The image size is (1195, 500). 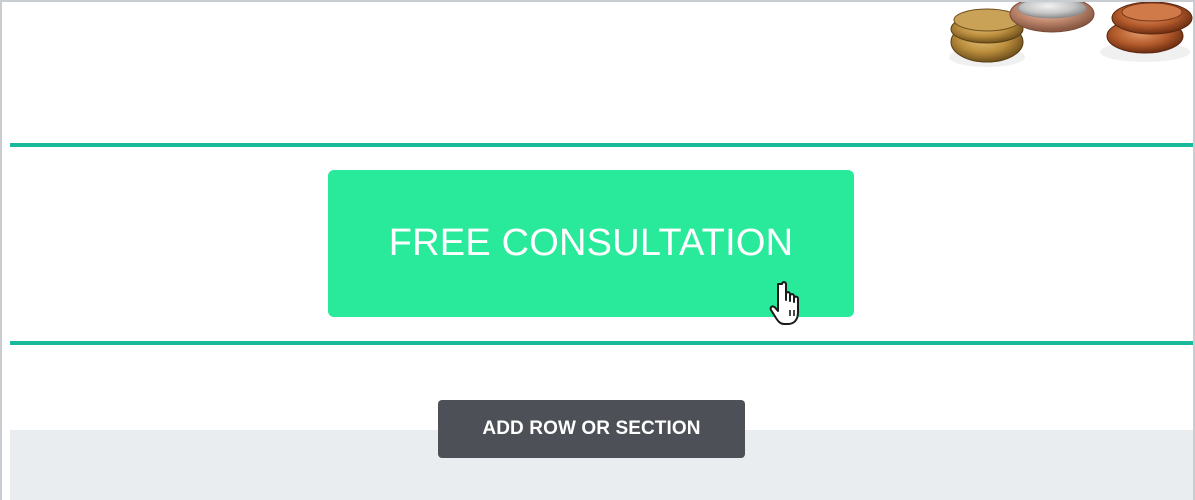 I want to click on coins-photo, so click(x=1047, y=39).